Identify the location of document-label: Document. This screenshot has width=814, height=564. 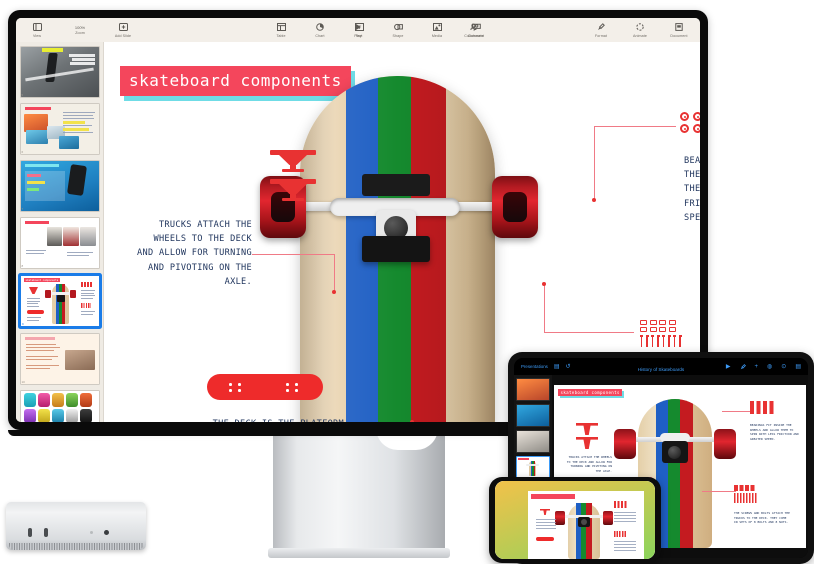
(679, 36).